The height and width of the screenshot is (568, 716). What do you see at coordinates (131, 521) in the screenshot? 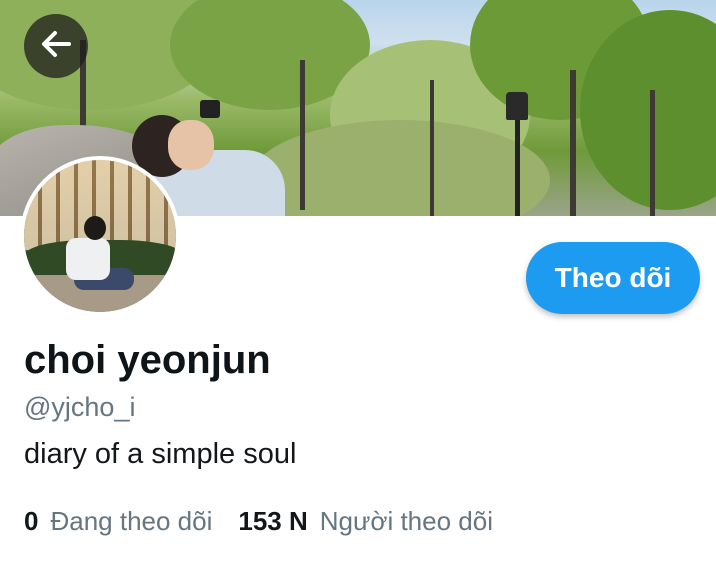
I see `following-label: Đang theo dõi` at bounding box center [131, 521].